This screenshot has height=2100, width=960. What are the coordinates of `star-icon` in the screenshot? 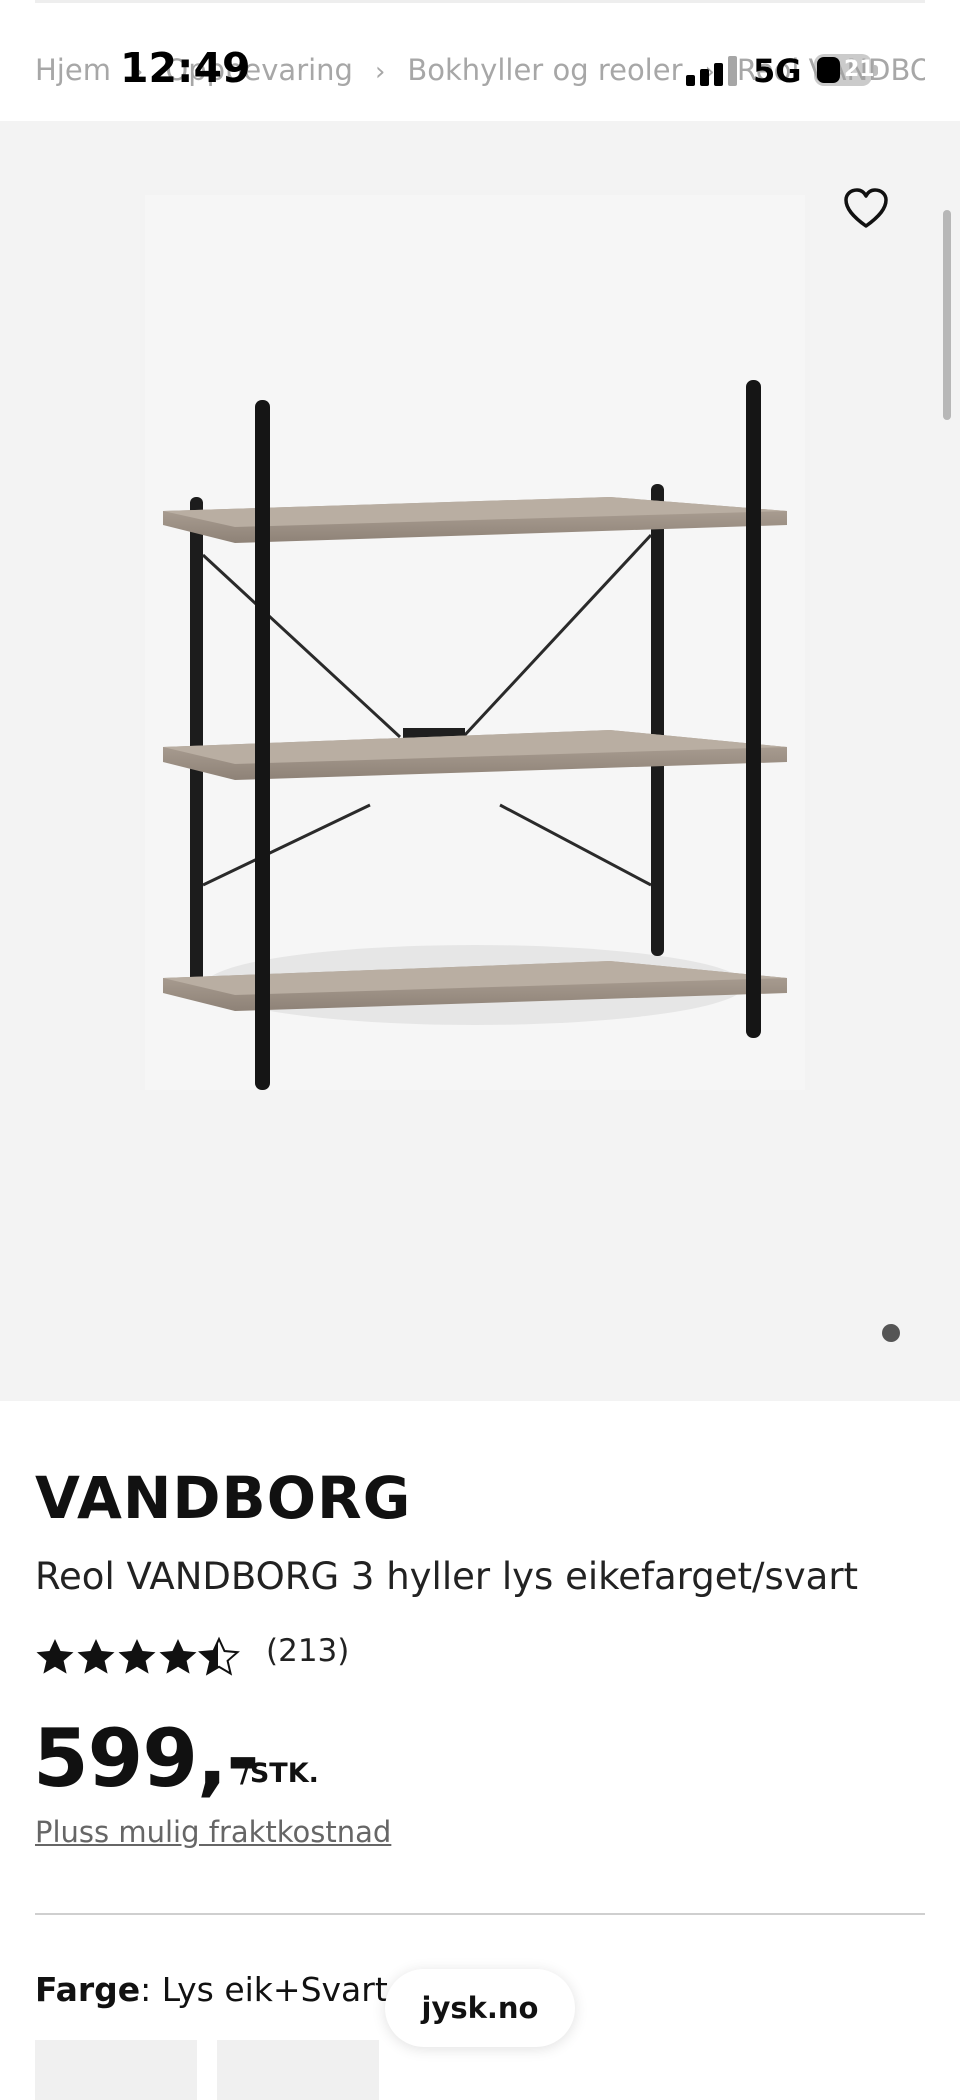 It's located at (137, 1656).